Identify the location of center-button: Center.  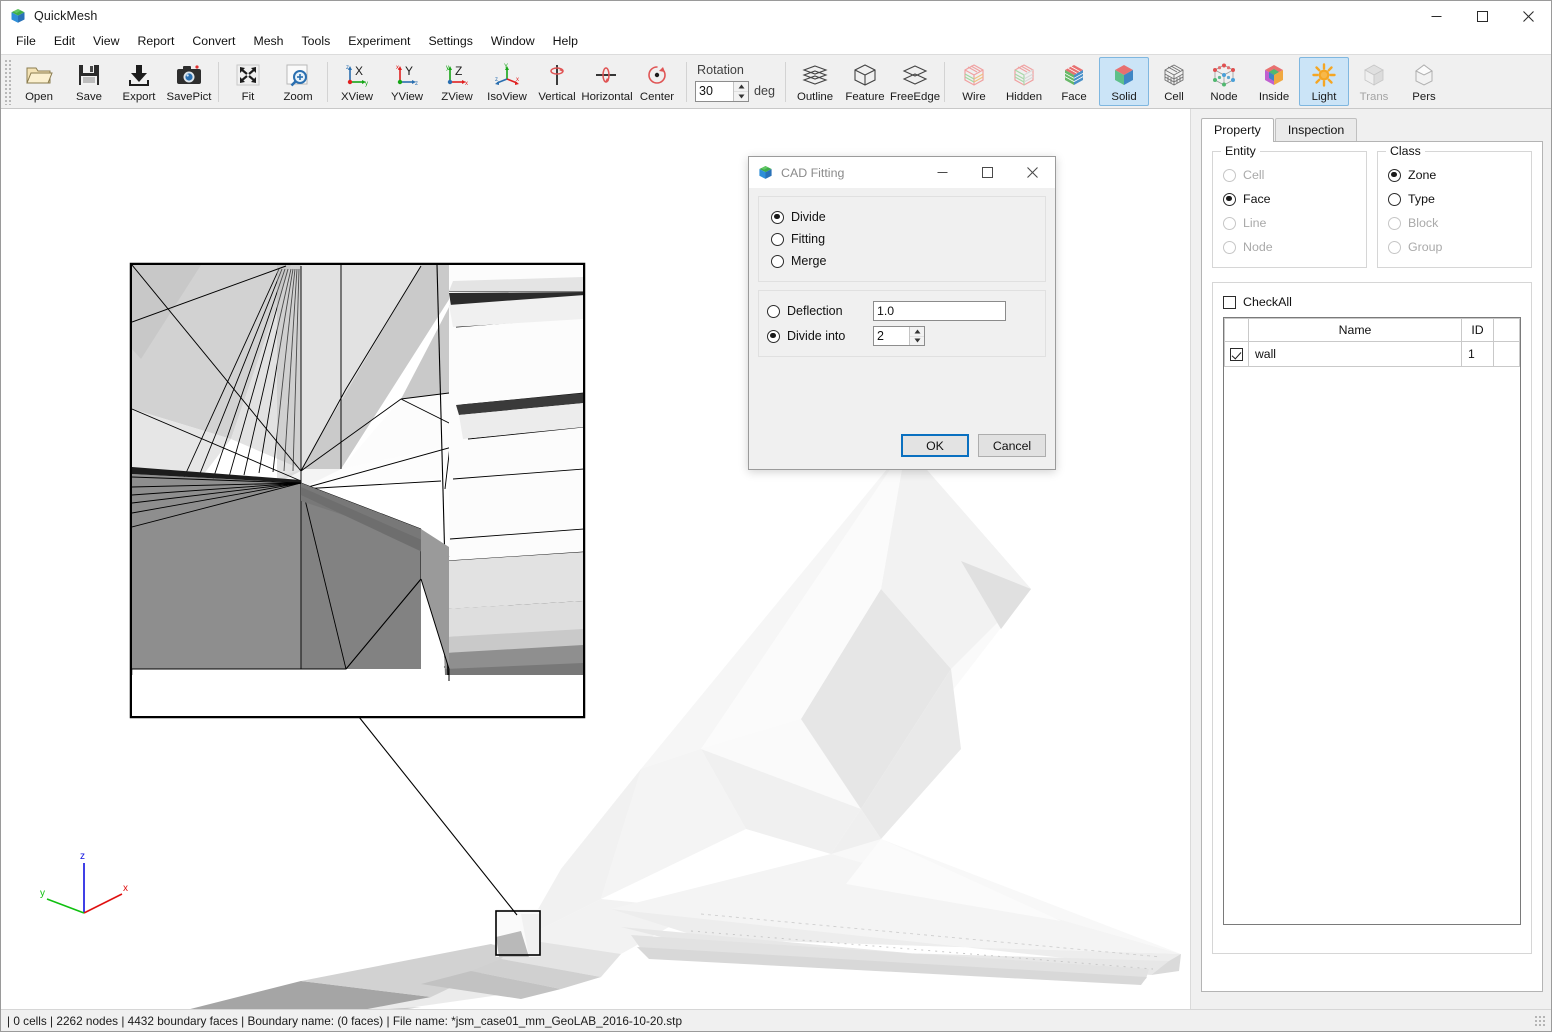
(657, 81).